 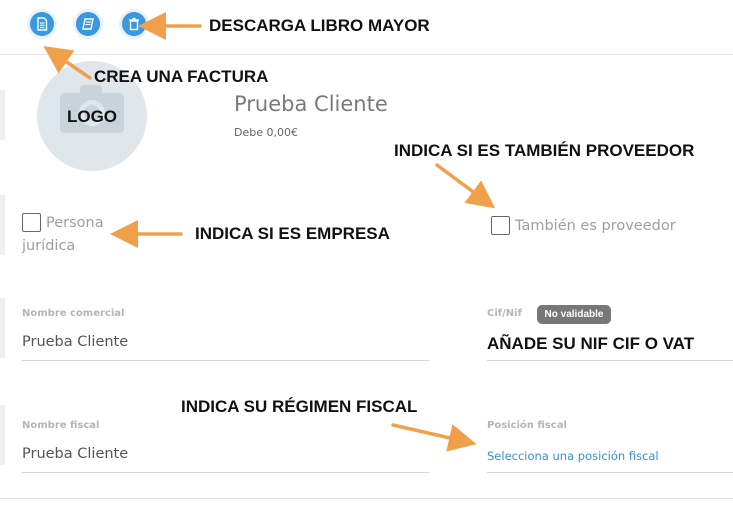 I want to click on supplier-checkbox, so click(x=500, y=225).